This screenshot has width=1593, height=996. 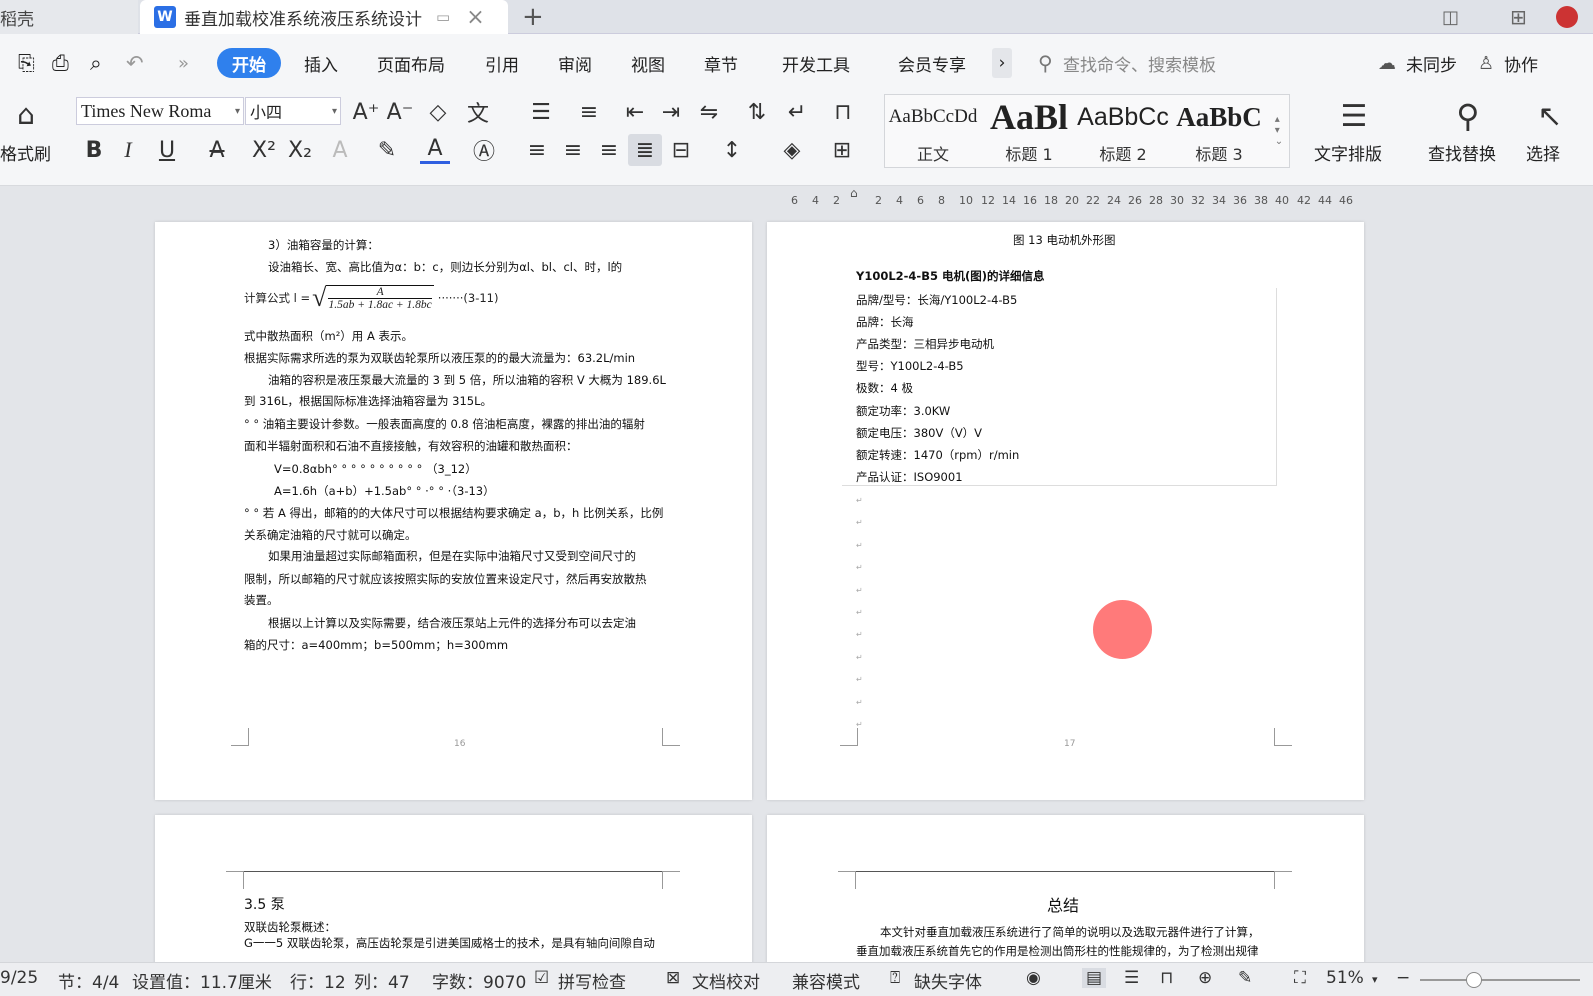 I want to click on style-normal: AaBbCcDd 正文, so click(x=933, y=131).